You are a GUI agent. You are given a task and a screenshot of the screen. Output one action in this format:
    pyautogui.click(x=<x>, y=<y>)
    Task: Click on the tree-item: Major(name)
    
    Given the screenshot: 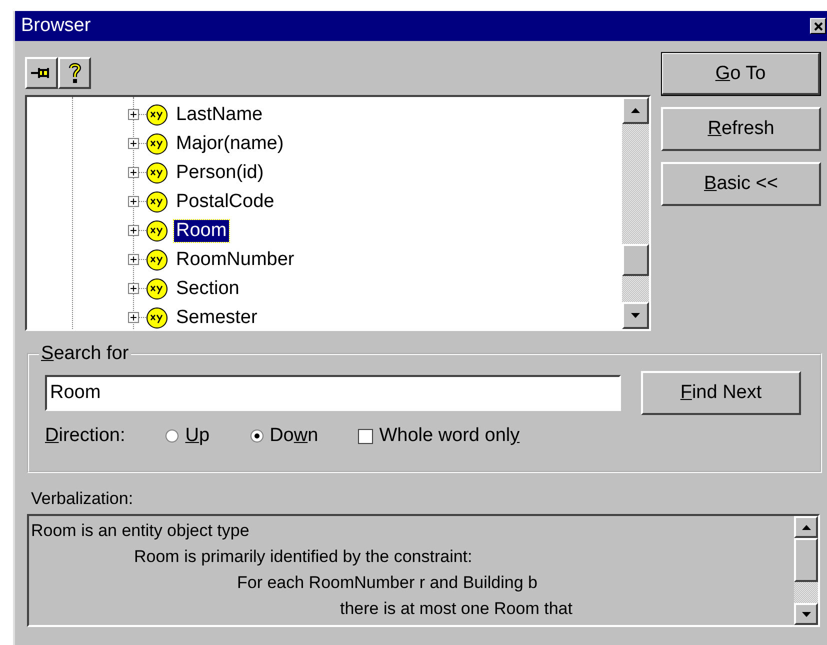 What is the action you would take?
    pyautogui.click(x=230, y=143)
    